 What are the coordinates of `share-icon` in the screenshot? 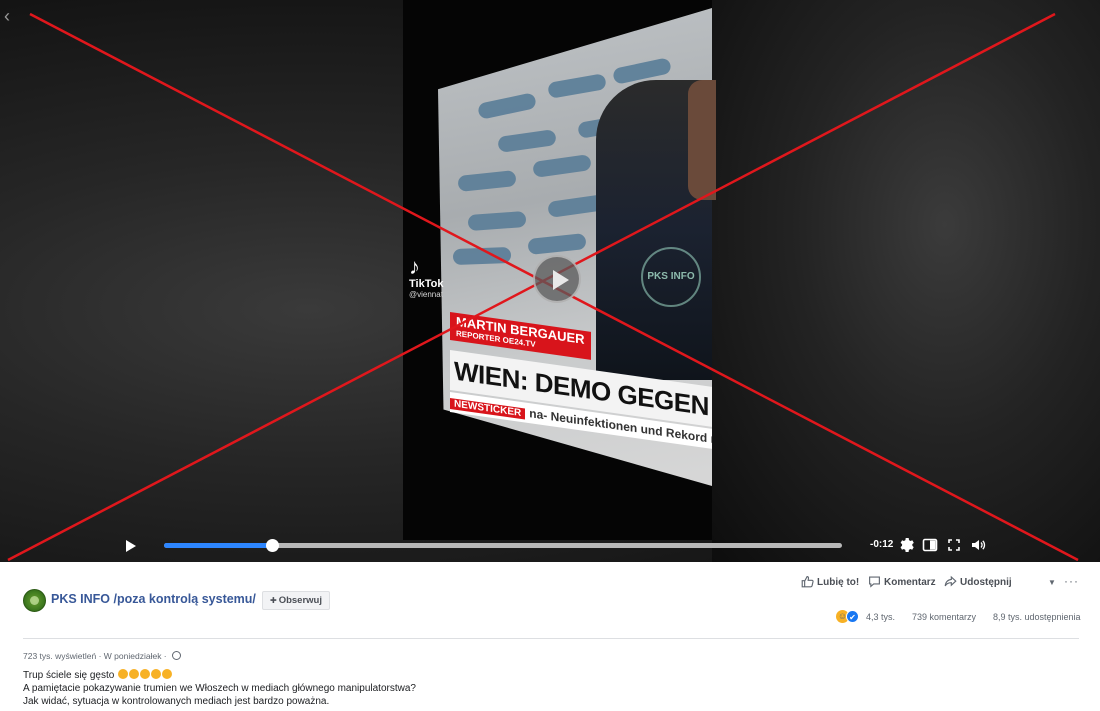 It's located at (950, 581).